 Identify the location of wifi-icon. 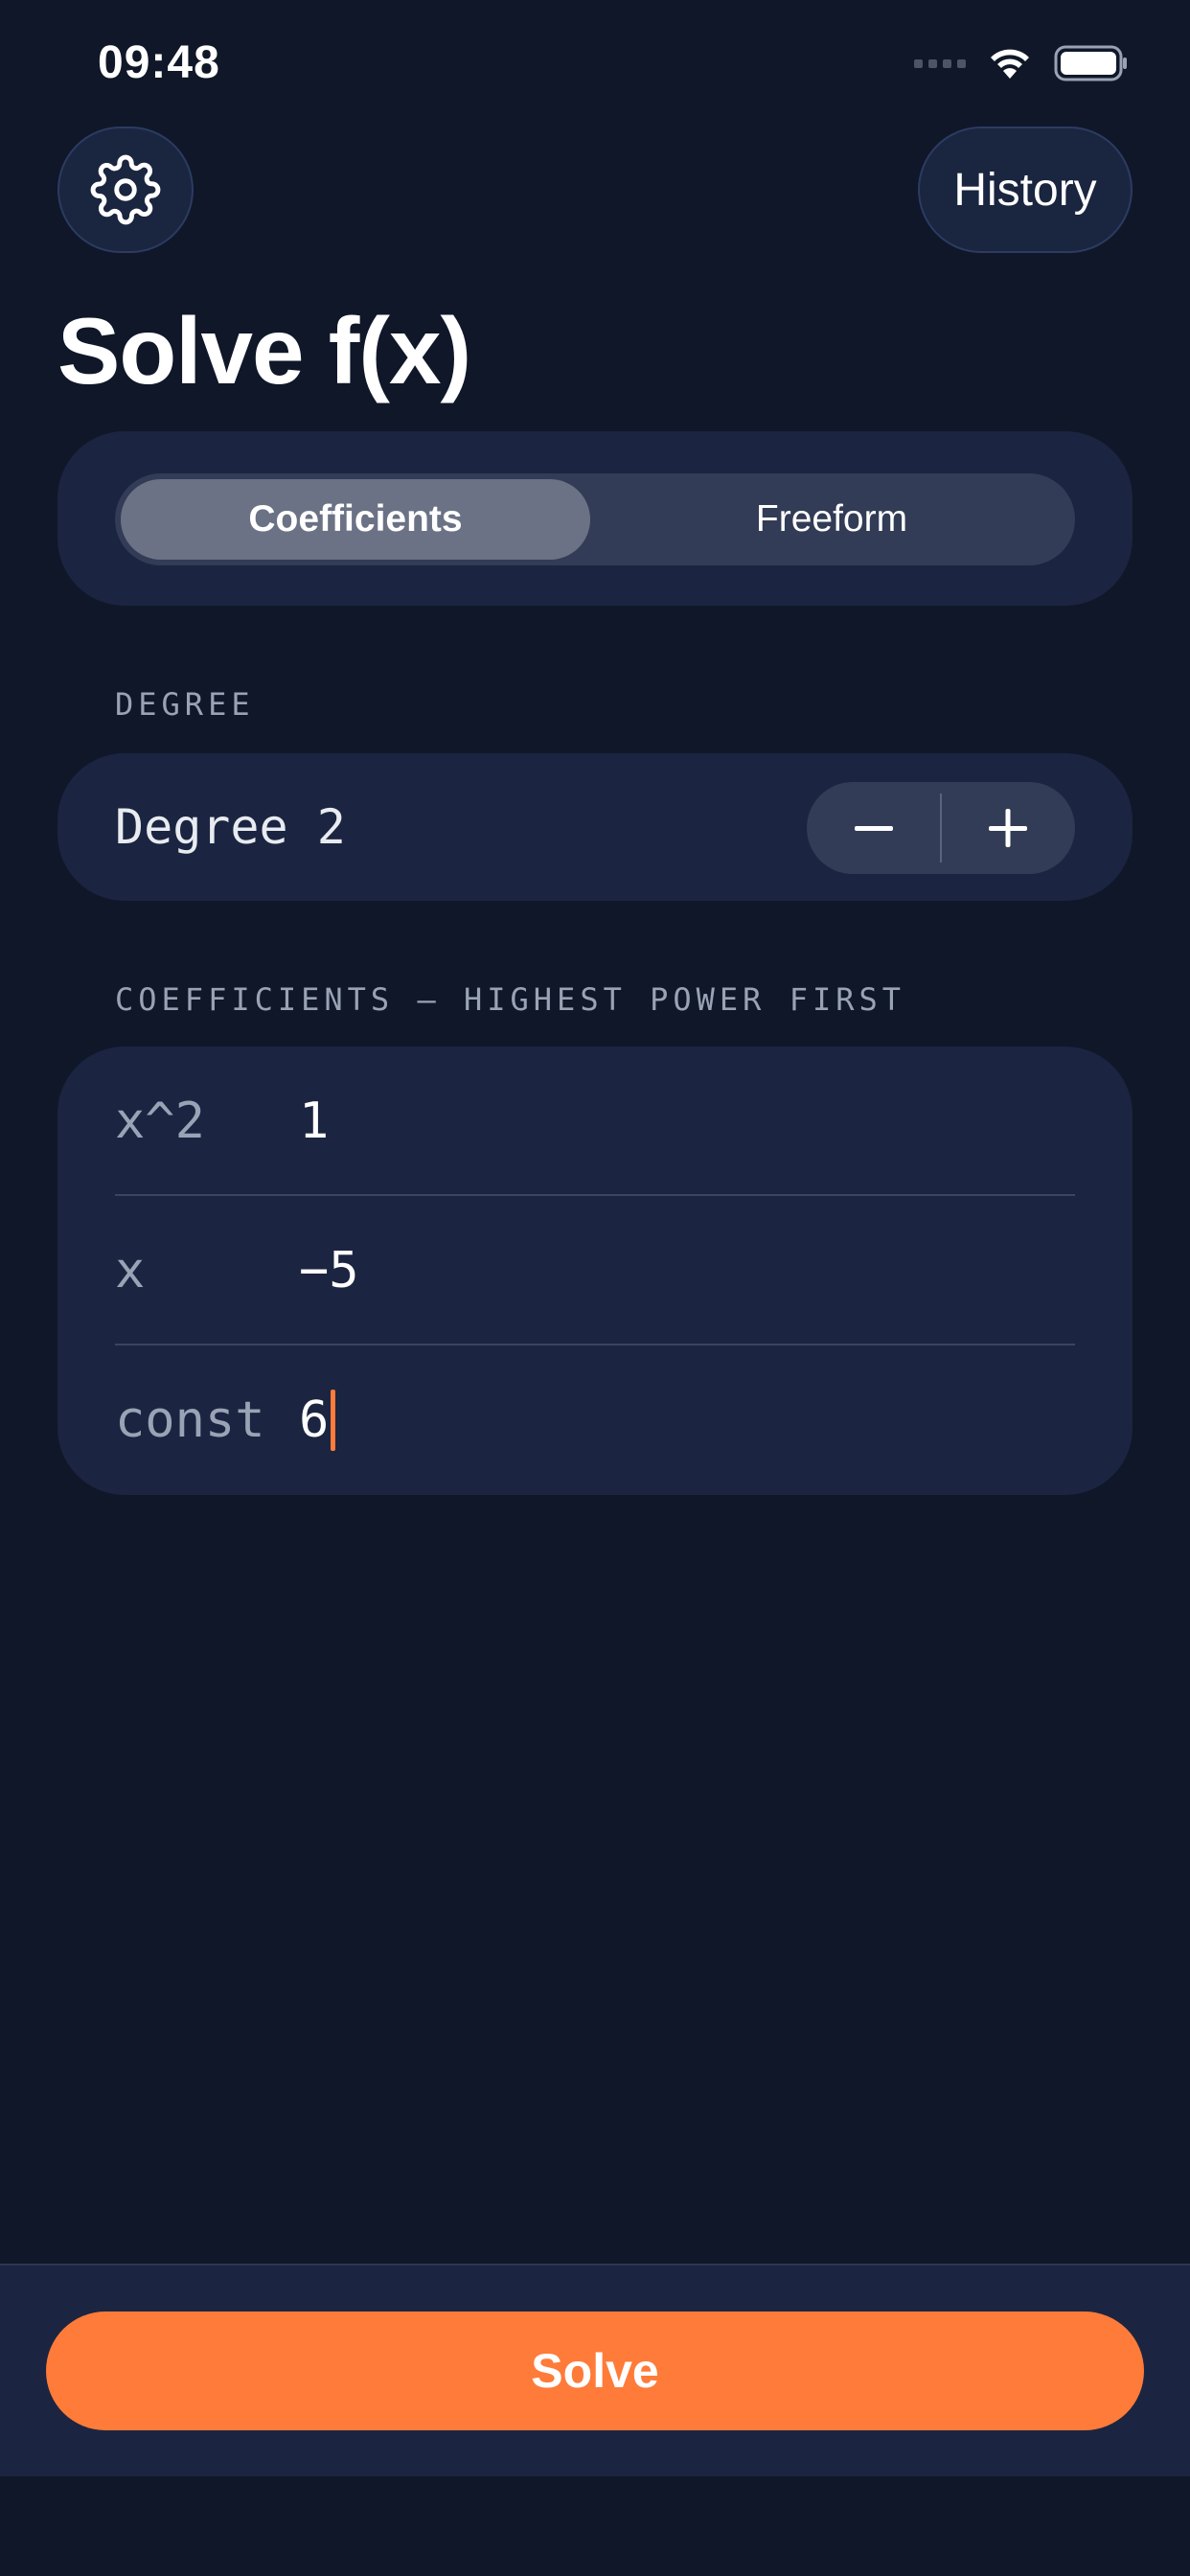
(1010, 64).